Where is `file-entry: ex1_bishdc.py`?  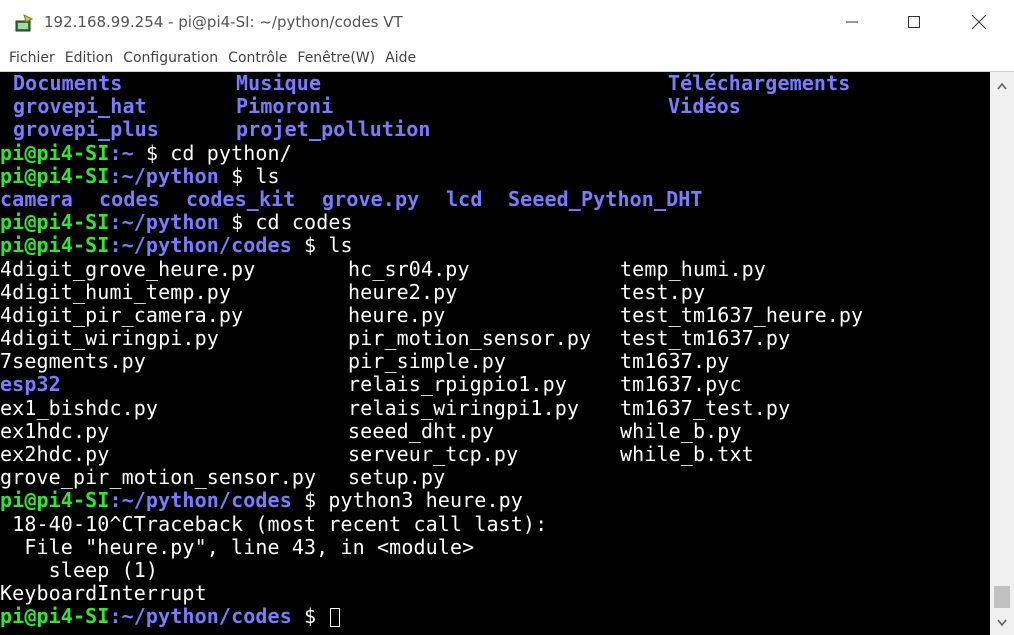 file-entry: ex1_bishdc.py is located at coordinates (79, 407).